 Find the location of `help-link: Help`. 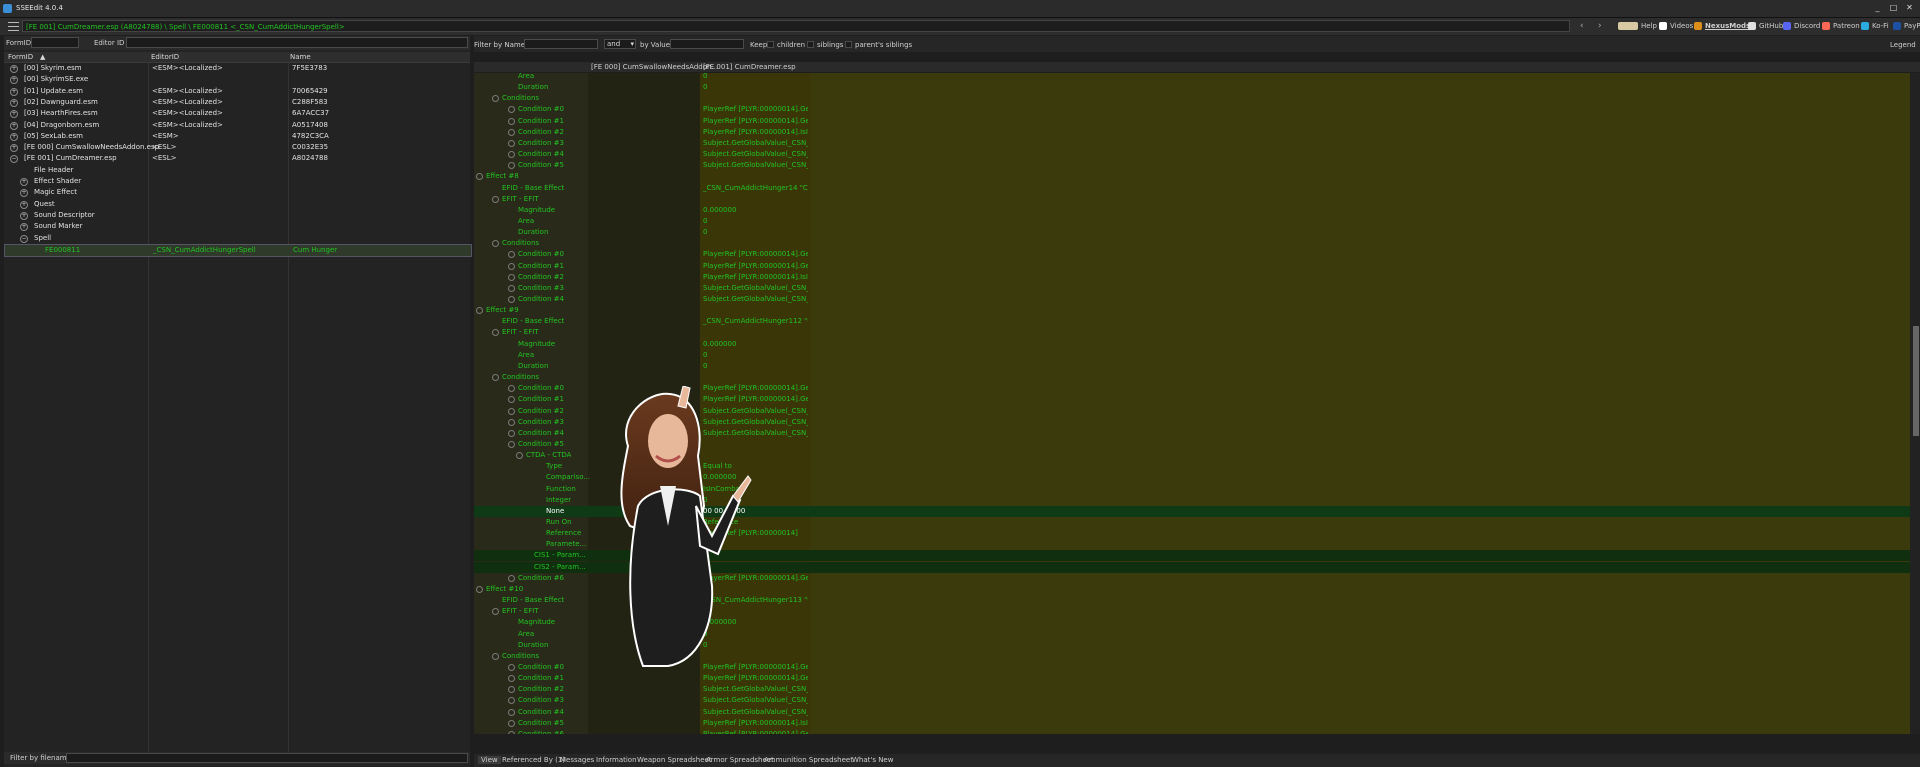

help-link: Help is located at coordinates (1637, 26).